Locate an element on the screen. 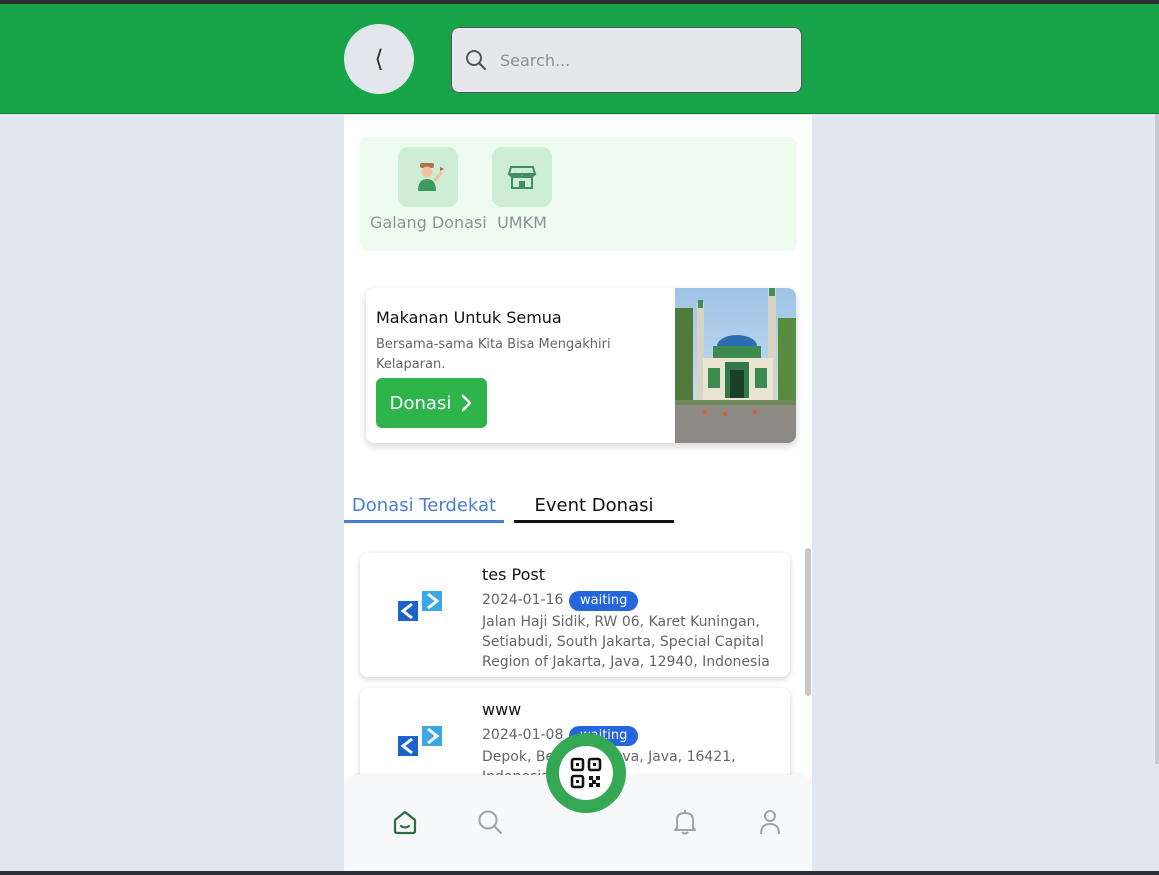  user-icon is located at coordinates (770, 822).